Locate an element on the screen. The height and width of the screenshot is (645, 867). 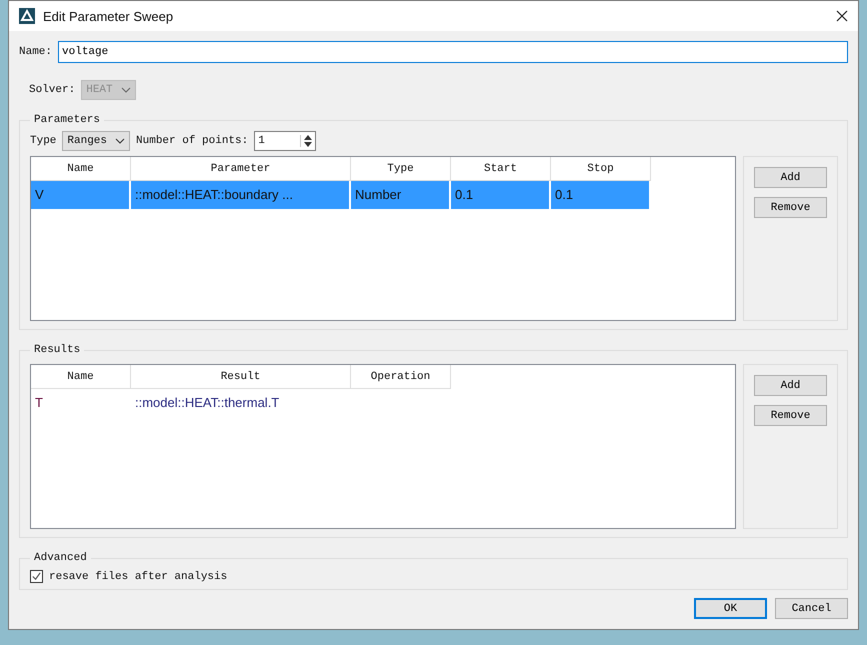
close-icon is located at coordinates (842, 16).